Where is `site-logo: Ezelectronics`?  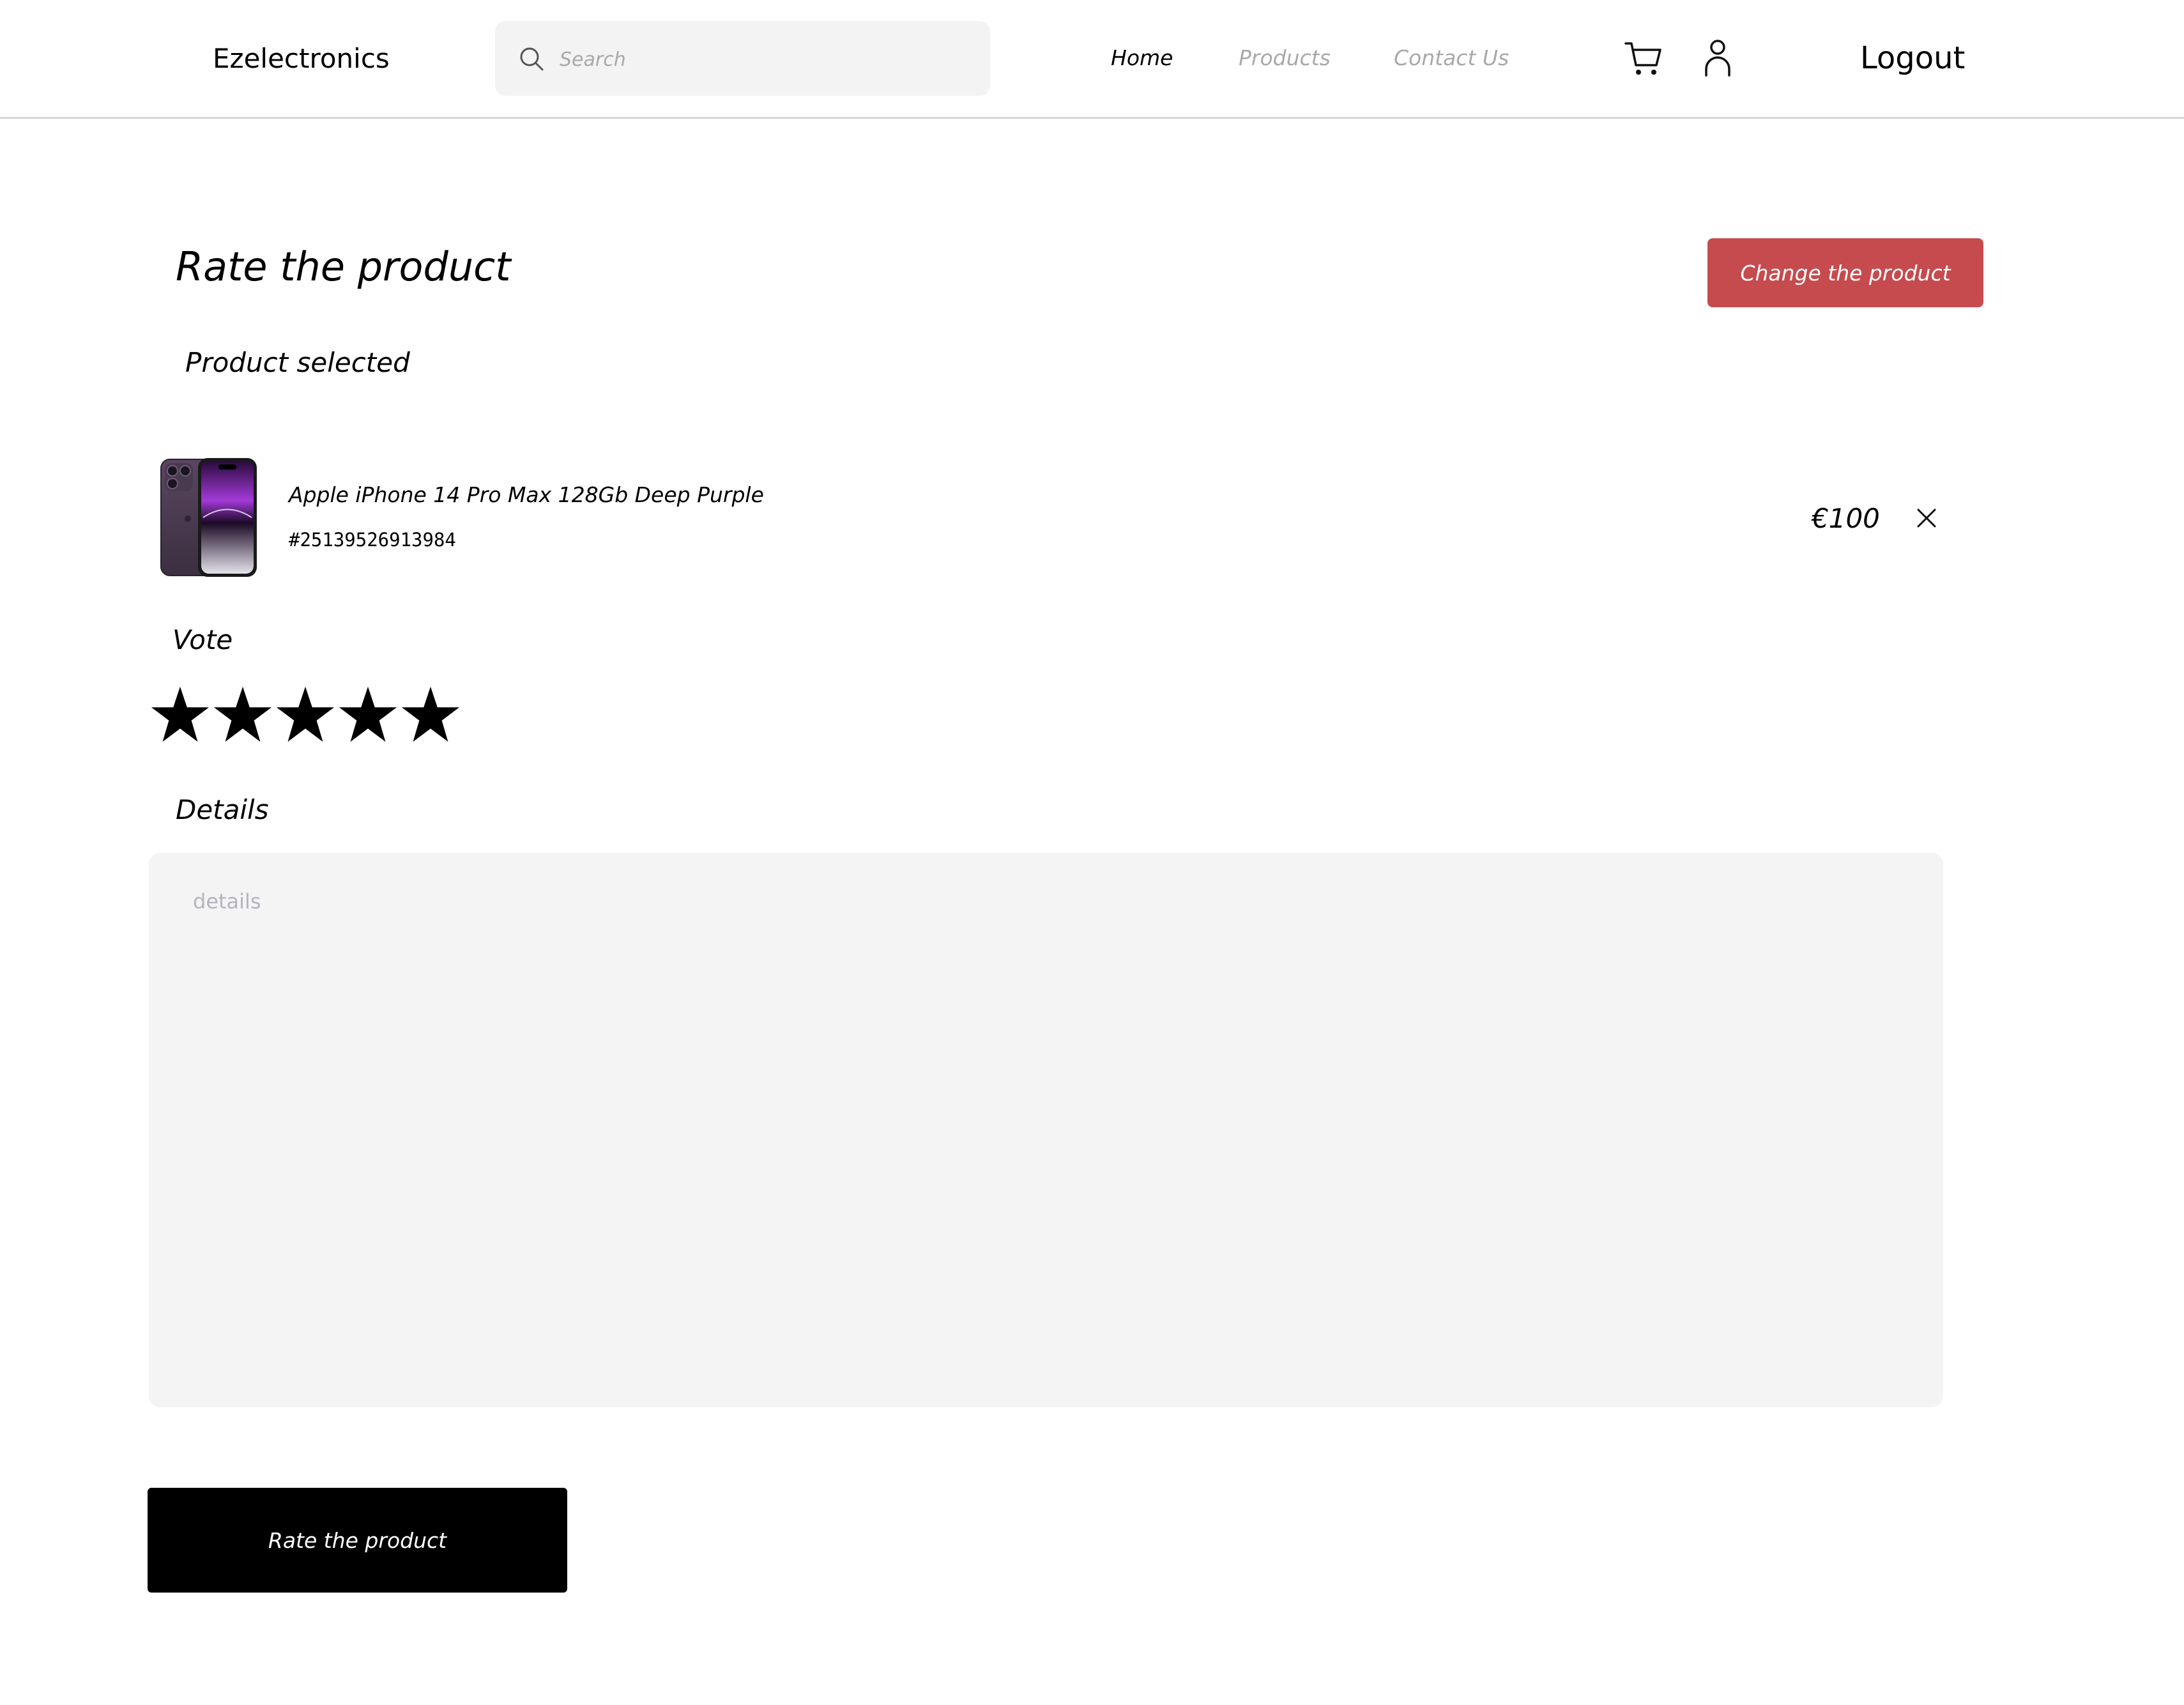 site-logo: Ezelectronics is located at coordinates (301, 58).